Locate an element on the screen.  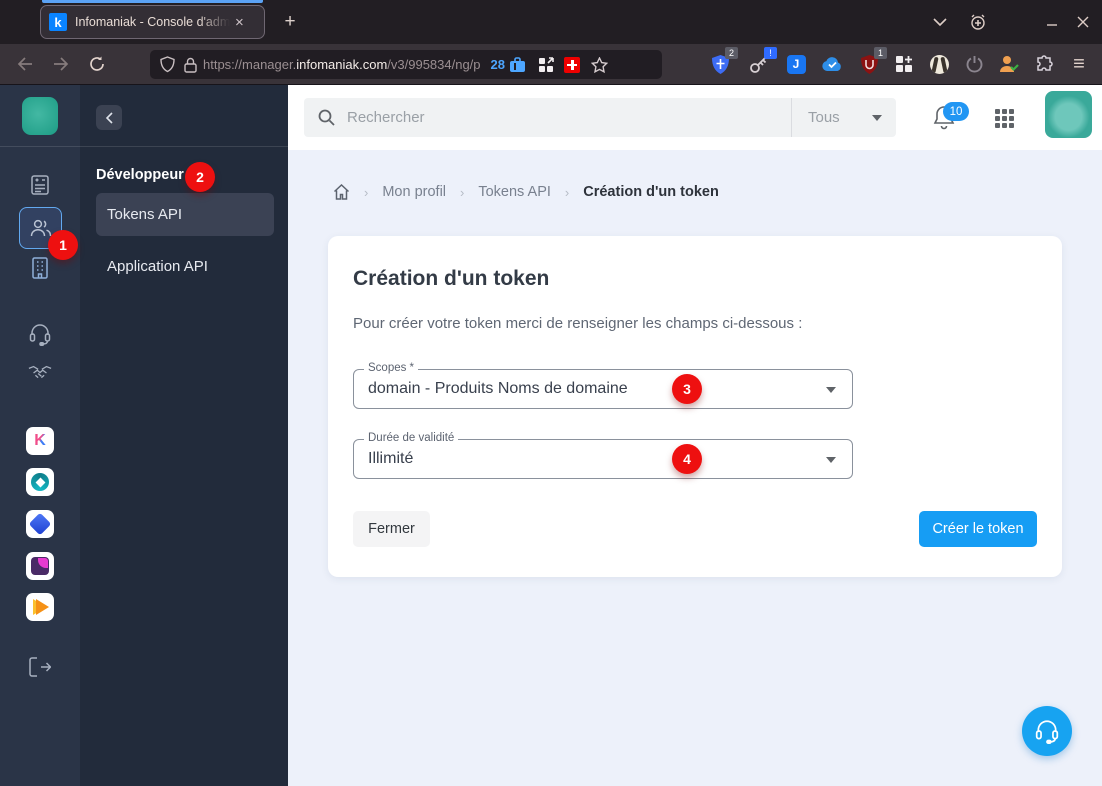
headset-icon is located at coordinates (1047, 732).